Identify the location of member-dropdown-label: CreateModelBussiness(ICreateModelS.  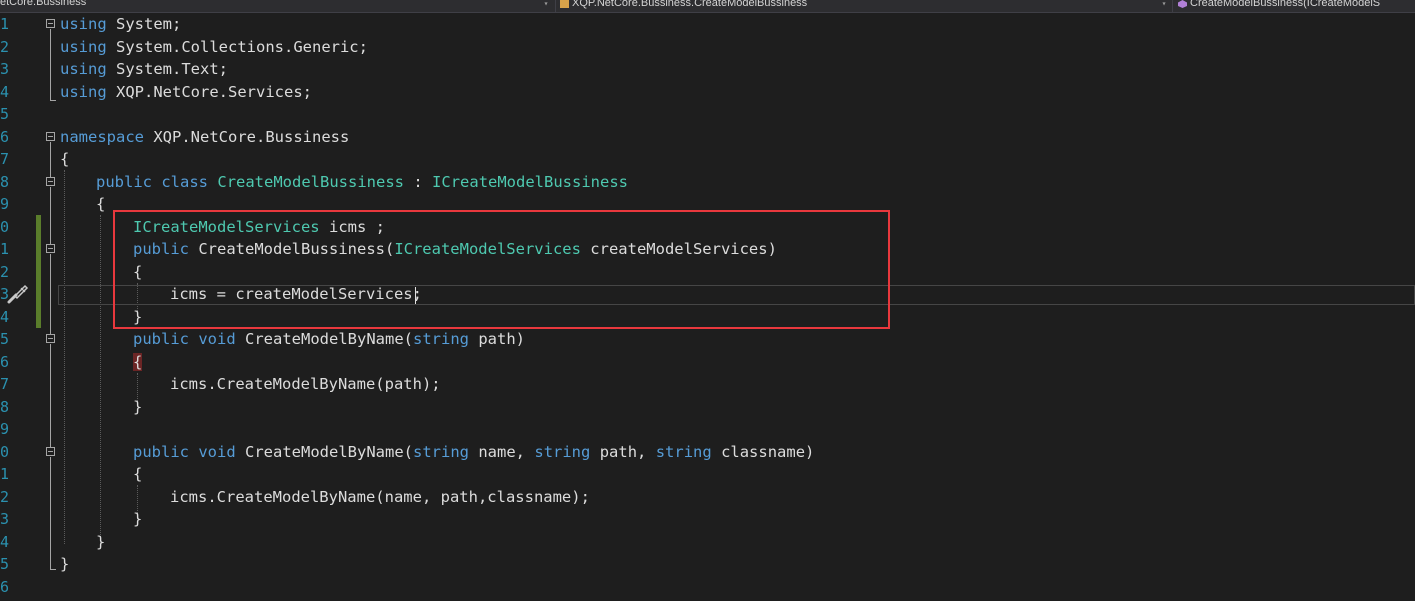
(1285, 4).